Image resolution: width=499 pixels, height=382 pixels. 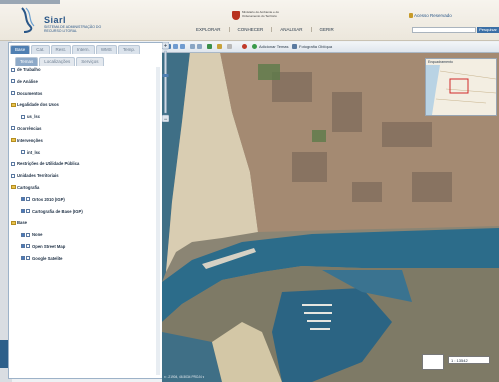 I want to click on layer-label: Cartografia de Base (IGP), so click(x=57, y=211).